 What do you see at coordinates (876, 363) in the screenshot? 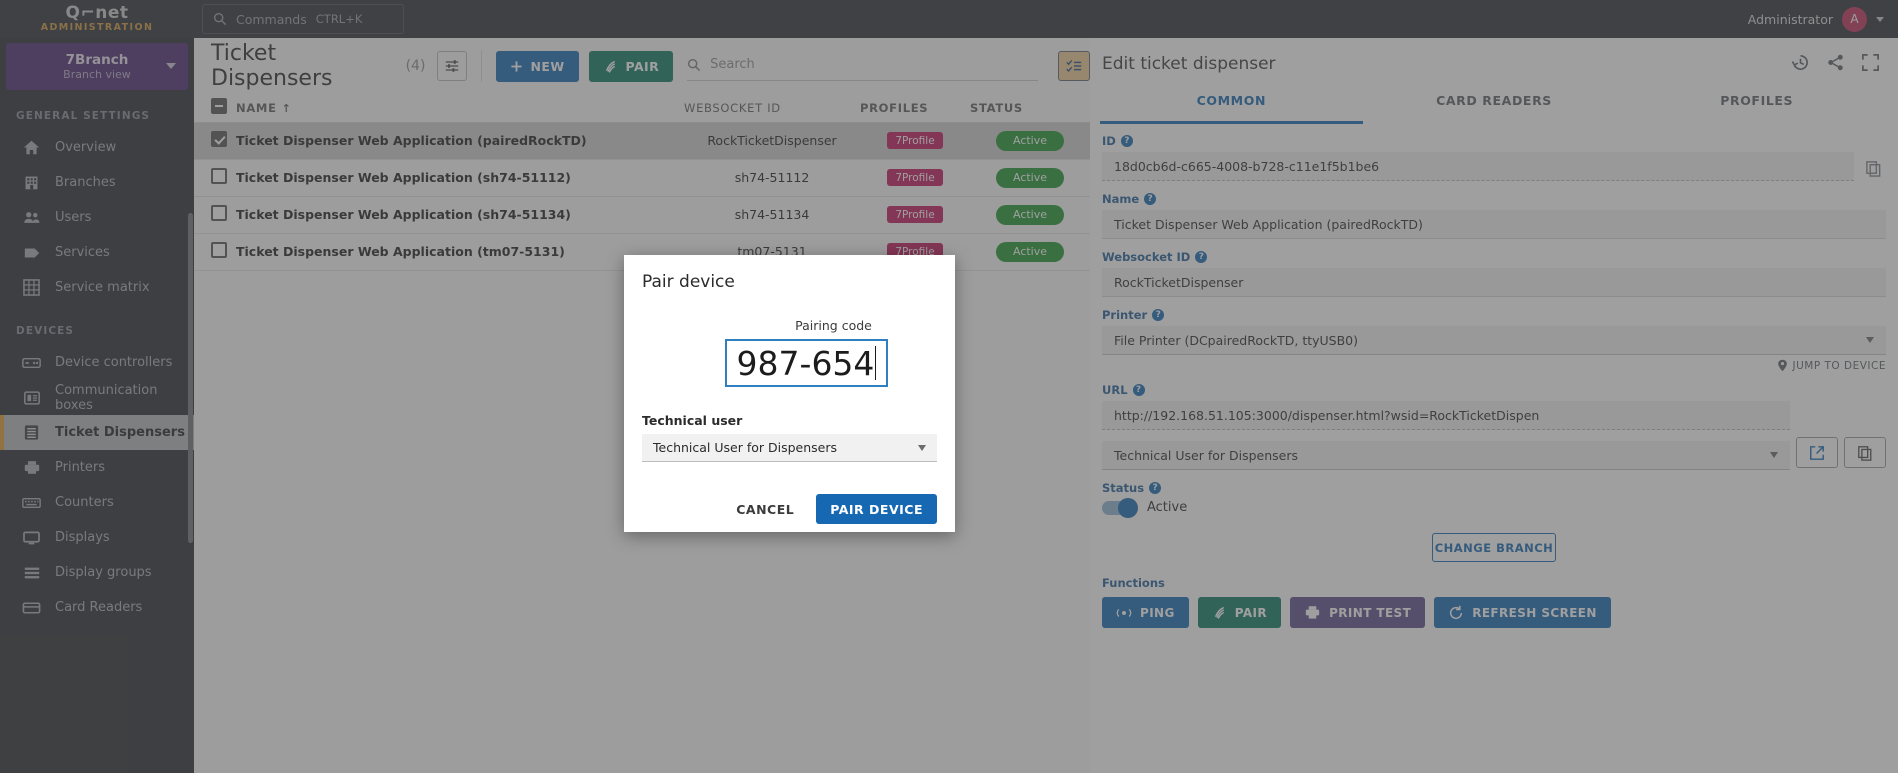
I see `text-cursor` at bounding box center [876, 363].